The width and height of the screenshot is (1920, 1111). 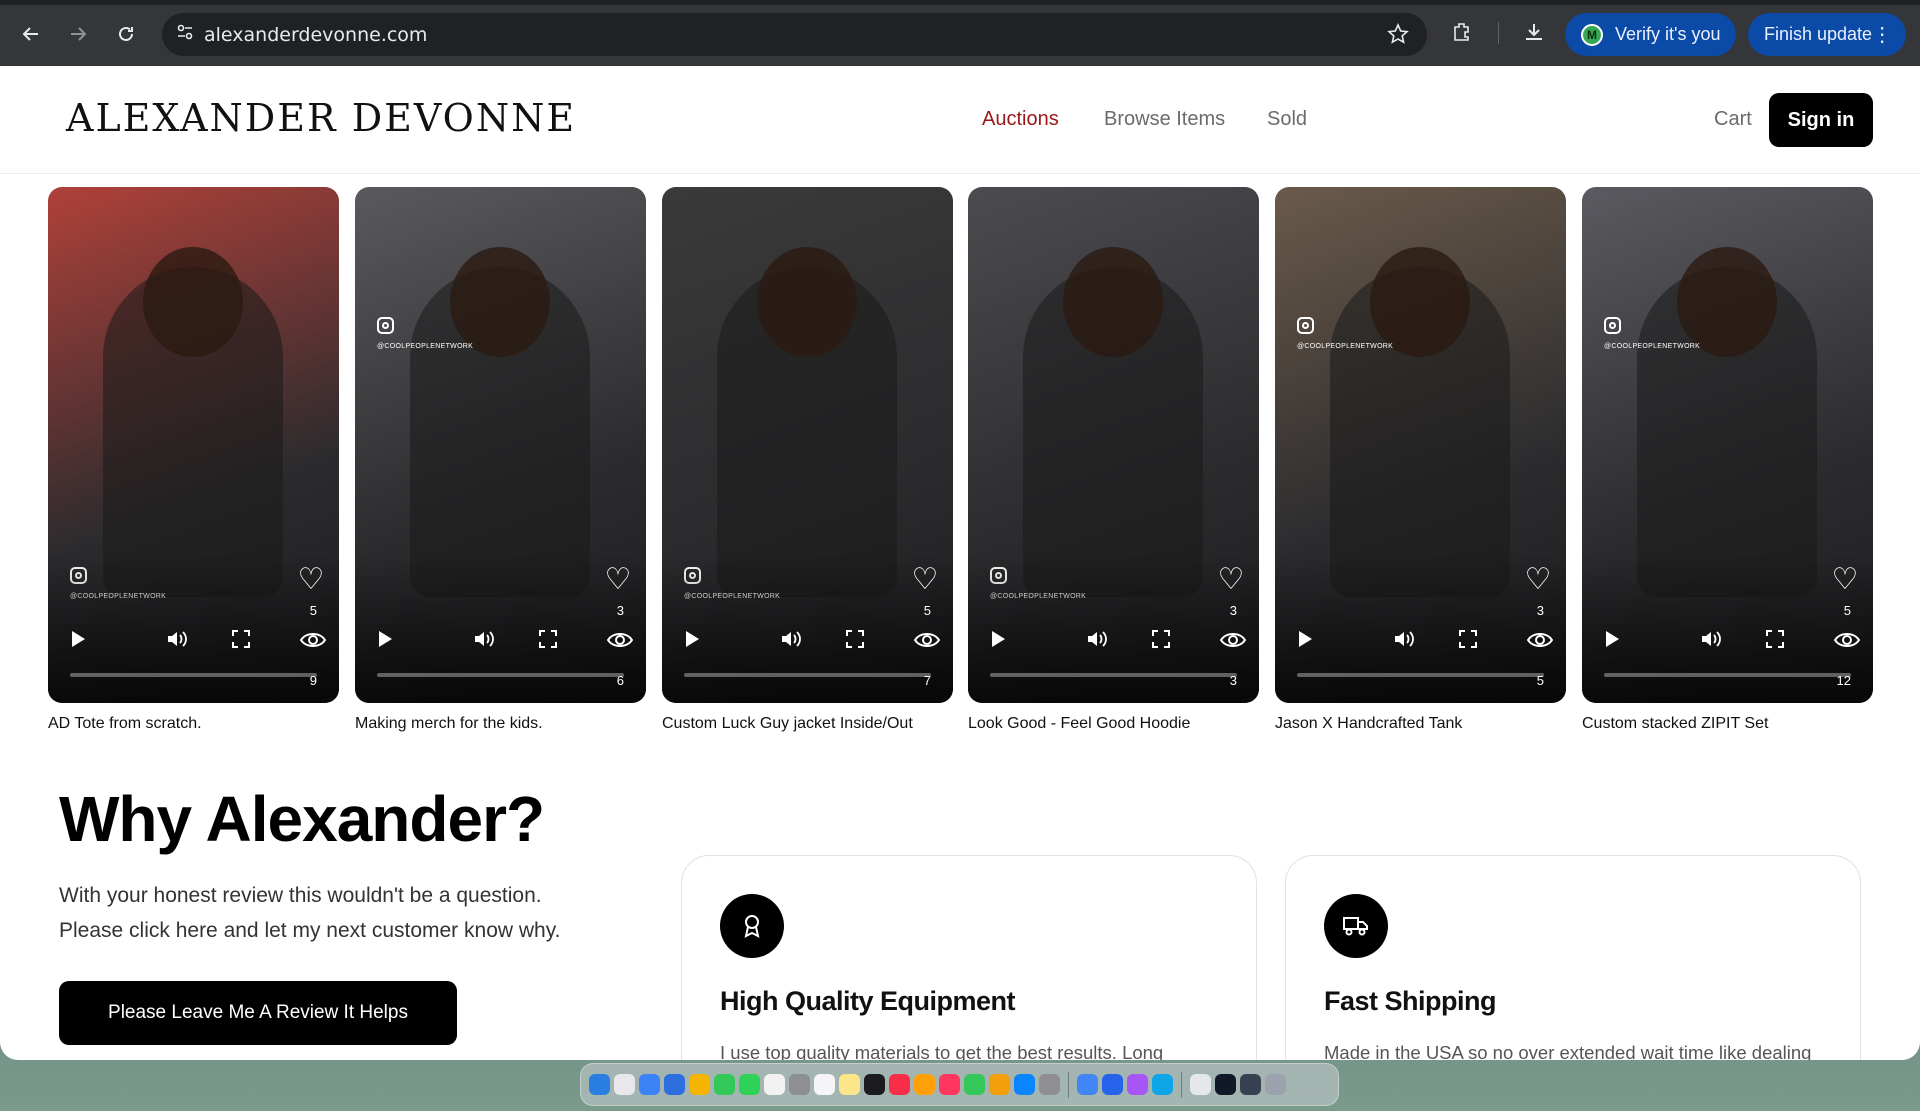 I want to click on leave-review-button: Please Leave Me A Review It Helps, so click(x=258, y=1013).